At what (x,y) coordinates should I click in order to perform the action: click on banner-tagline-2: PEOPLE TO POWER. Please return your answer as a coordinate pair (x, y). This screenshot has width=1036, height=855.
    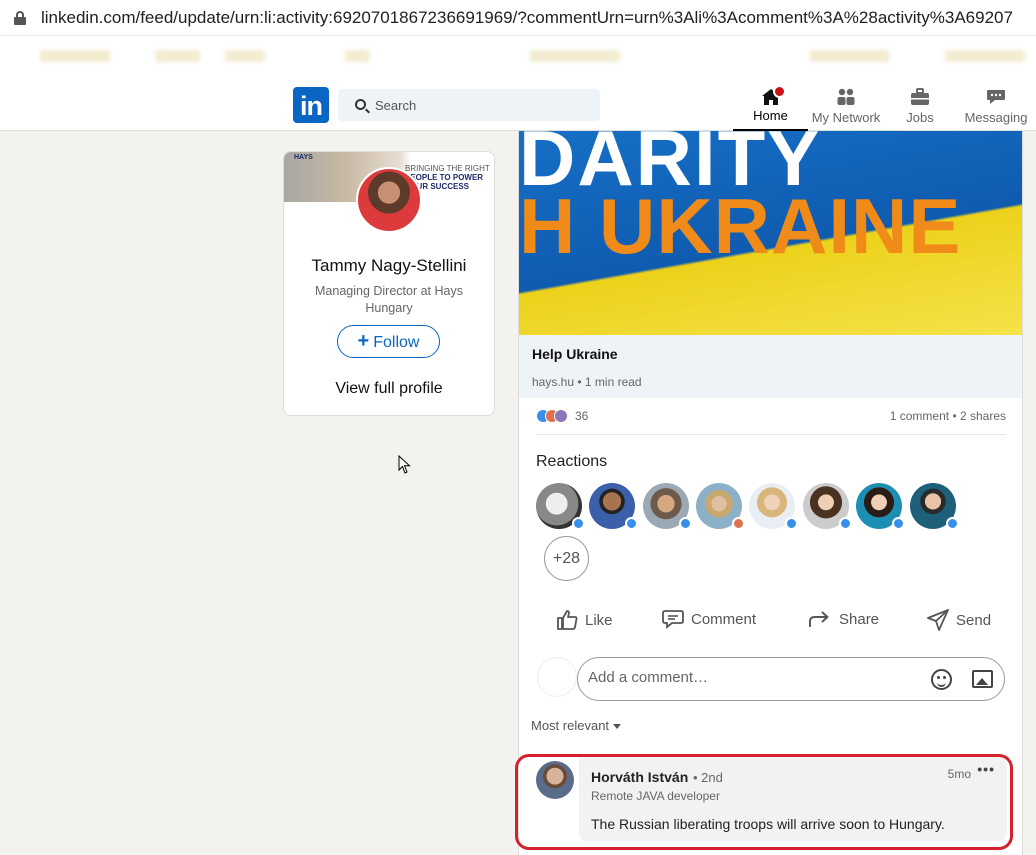
    Looking at the image, I should click on (444, 177).